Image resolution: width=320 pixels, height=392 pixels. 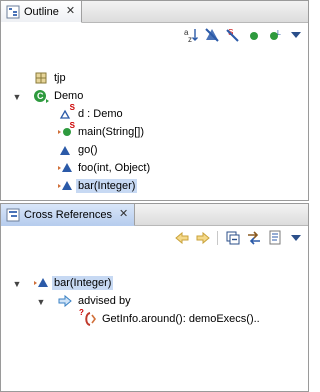 What do you see at coordinates (114, 168) in the screenshot?
I see `tree-item-label: foo(int, Object)` at bounding box center [114, 168].